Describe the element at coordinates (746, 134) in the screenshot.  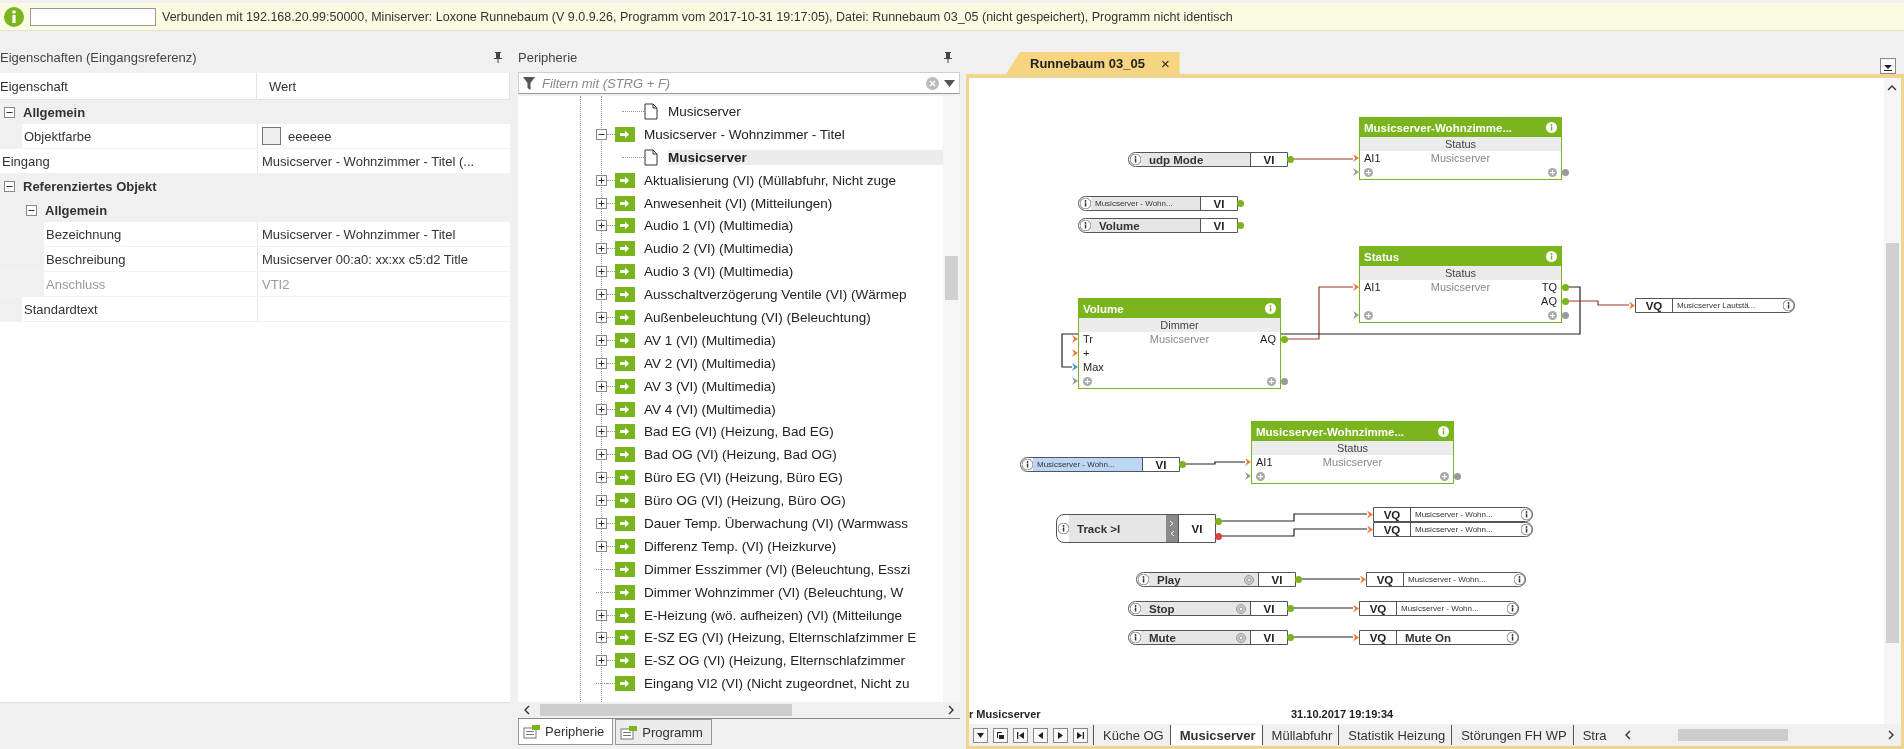
I see `tree-item: Musicserver - Wohnzimmer - Titel` at that location.